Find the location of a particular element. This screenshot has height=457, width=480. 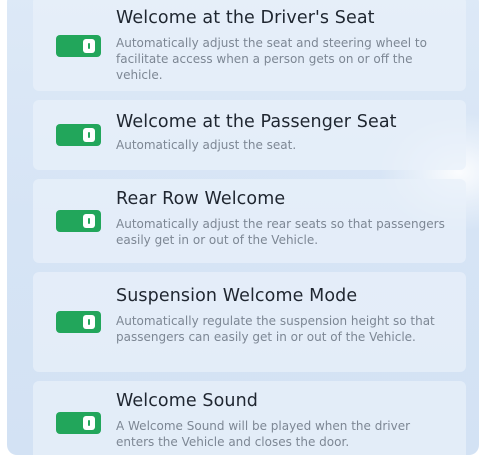

setting-title: Welcome Sound is located at coordinates (187, 401).